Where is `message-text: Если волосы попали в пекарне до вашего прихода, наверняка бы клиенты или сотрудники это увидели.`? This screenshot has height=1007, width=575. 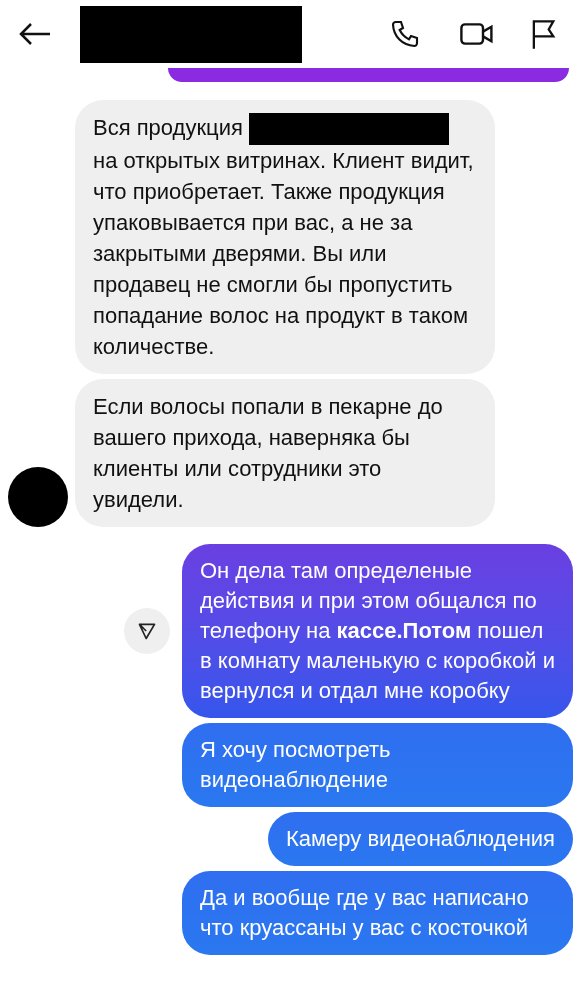
message-text: Если волосы попали в пекарне до вашего прихода, наверняка бы клиенты или сотрудники это увидели. is located at coordinates (268, 453).